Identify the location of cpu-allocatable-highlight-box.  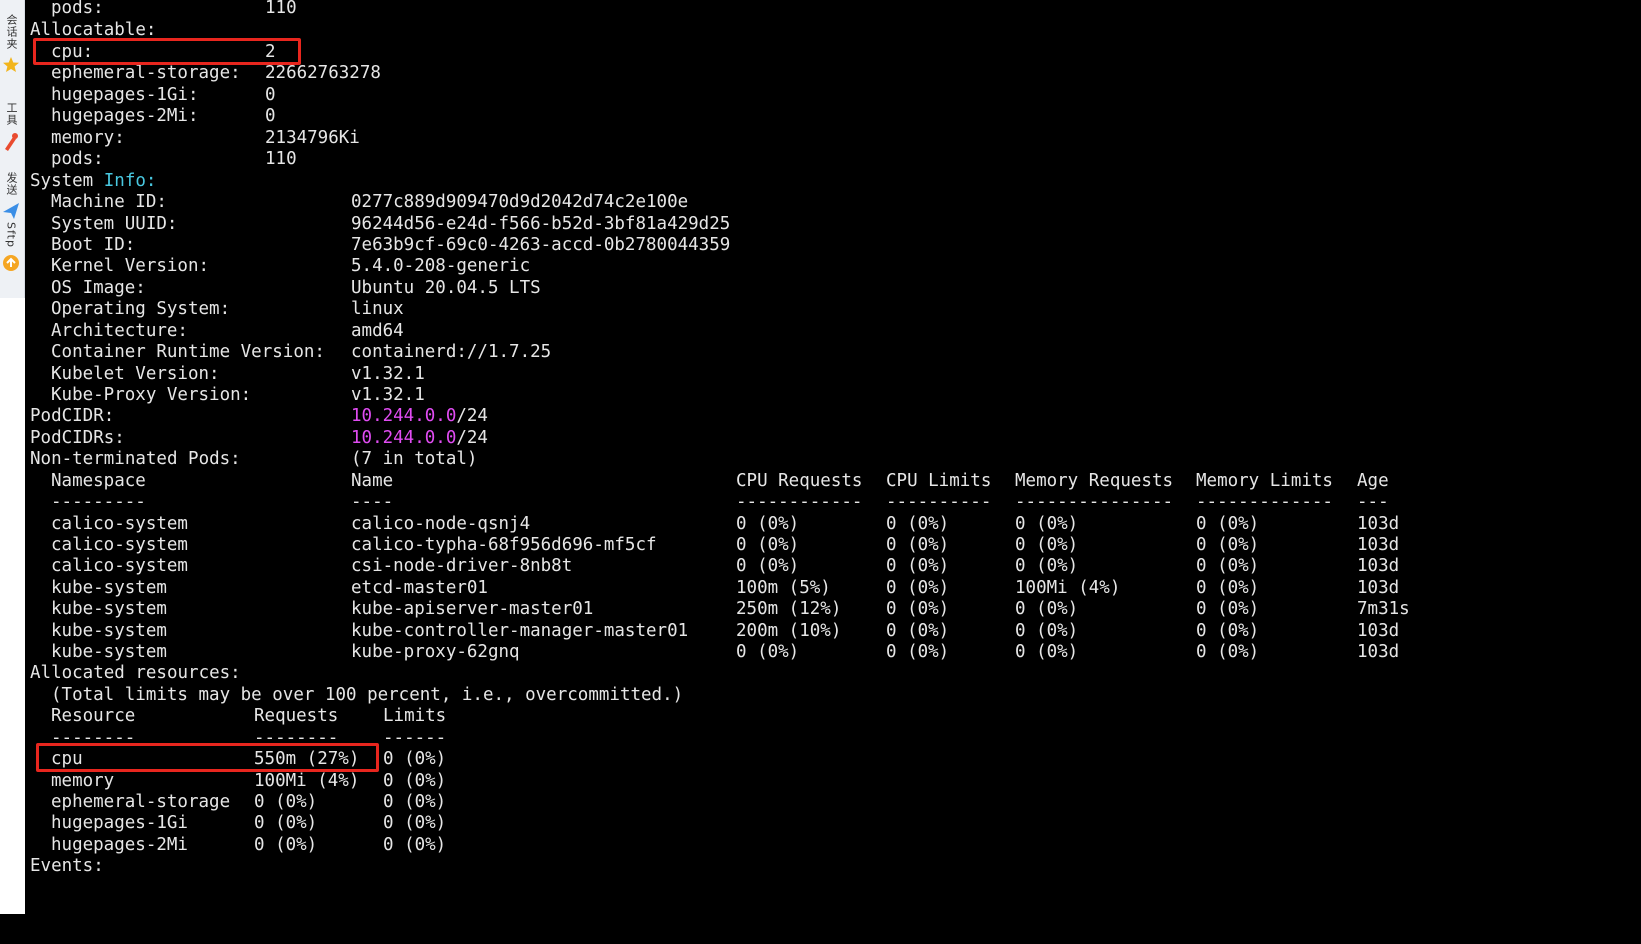
(167, 51).